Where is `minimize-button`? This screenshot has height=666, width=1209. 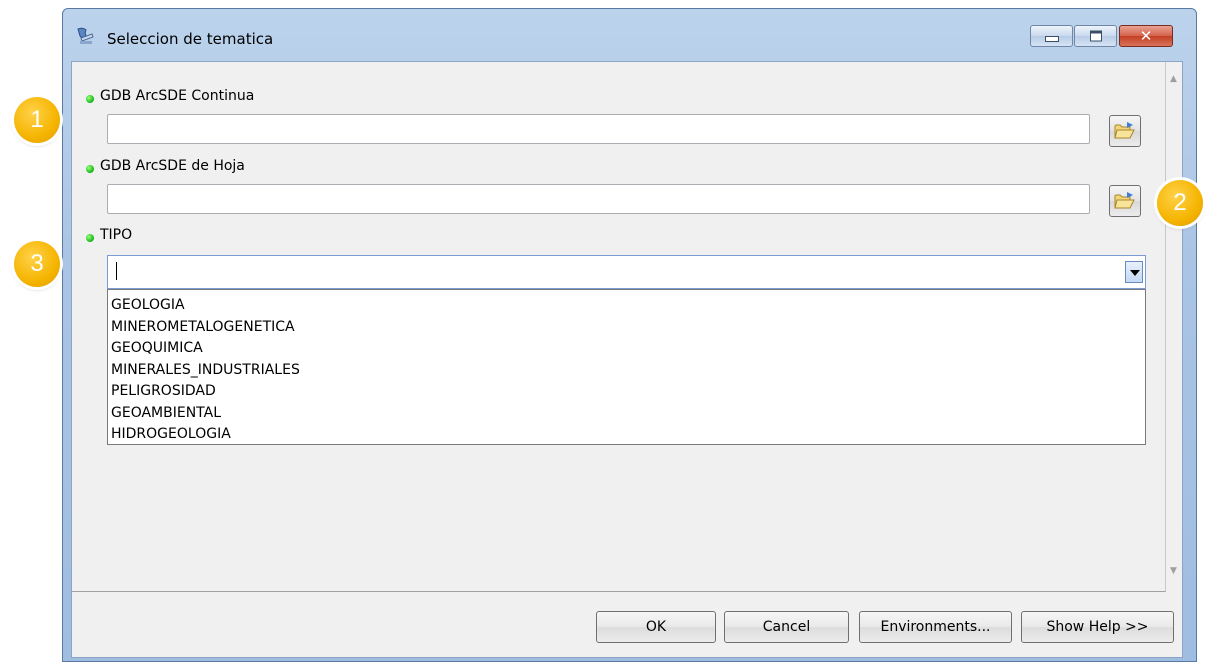
minimize-button is located at coordinates (1051, 36).